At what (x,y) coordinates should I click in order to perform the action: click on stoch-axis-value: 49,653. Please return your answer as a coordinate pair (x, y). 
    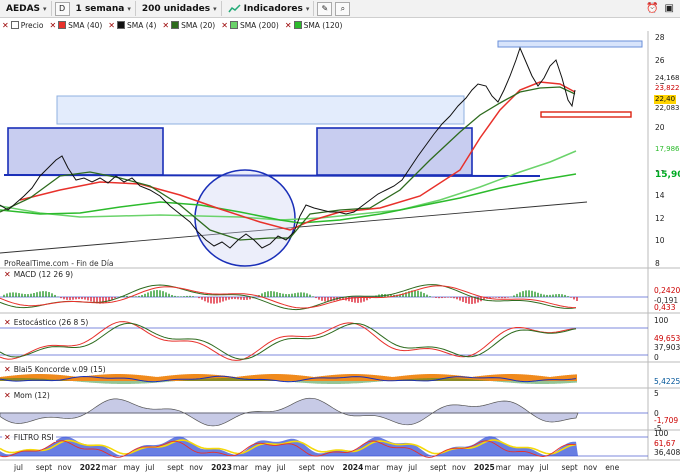
    Looking at the image, I should click on (667, 338).